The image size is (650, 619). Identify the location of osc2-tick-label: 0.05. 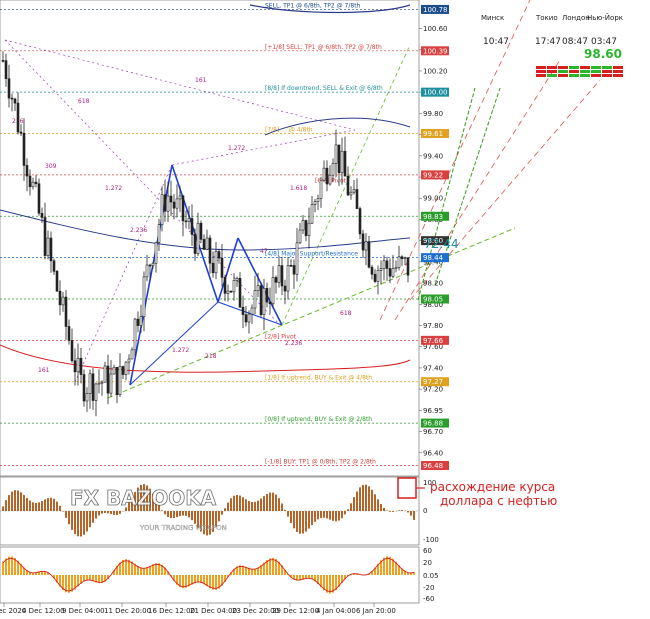
(431, 576).